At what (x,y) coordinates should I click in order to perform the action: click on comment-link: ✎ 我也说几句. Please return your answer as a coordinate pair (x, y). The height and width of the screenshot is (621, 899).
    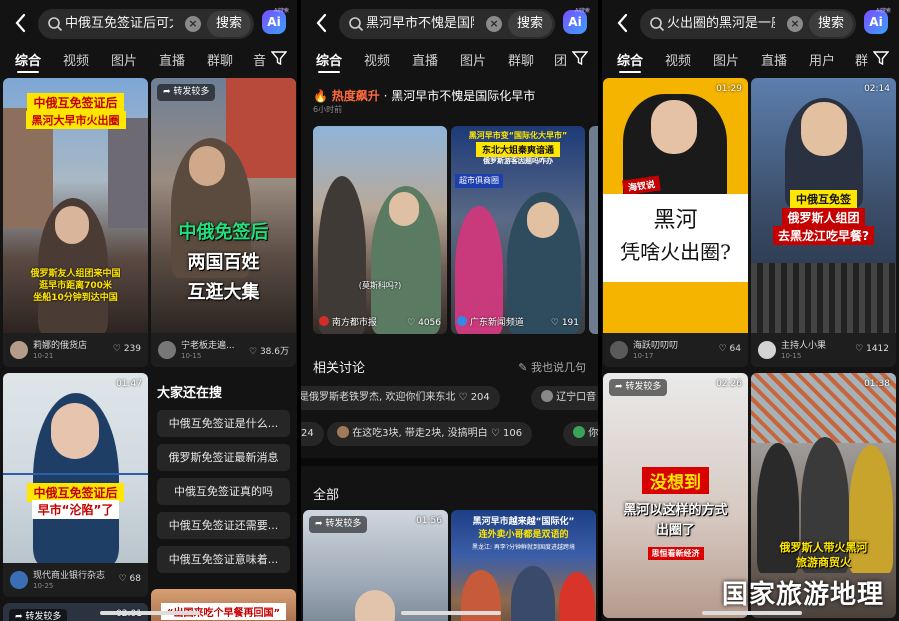
    Looking at the image, I should click on (552, 367).